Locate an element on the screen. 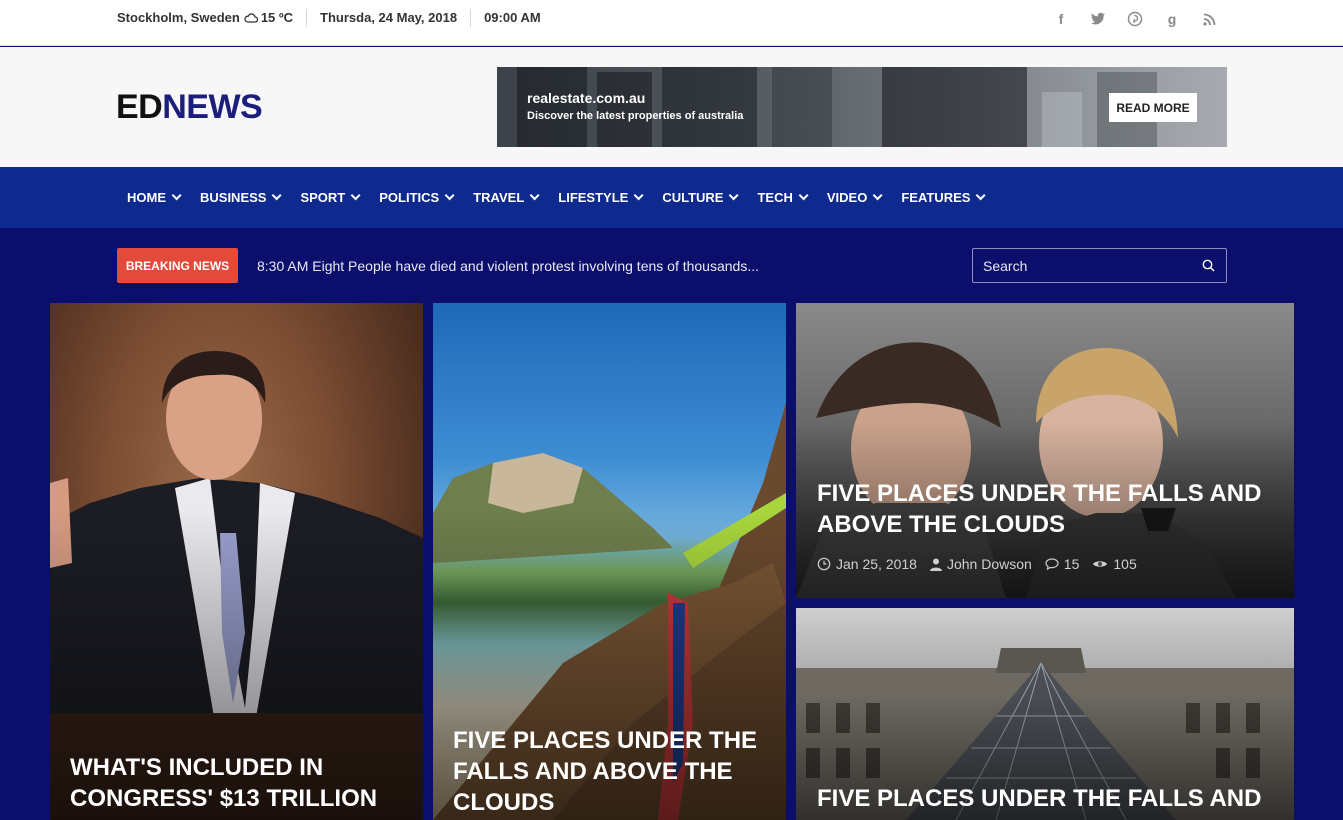 This screenshot has width=1343, height=820. nav-item-video: VIDEO is located at coordinates (854, 197).